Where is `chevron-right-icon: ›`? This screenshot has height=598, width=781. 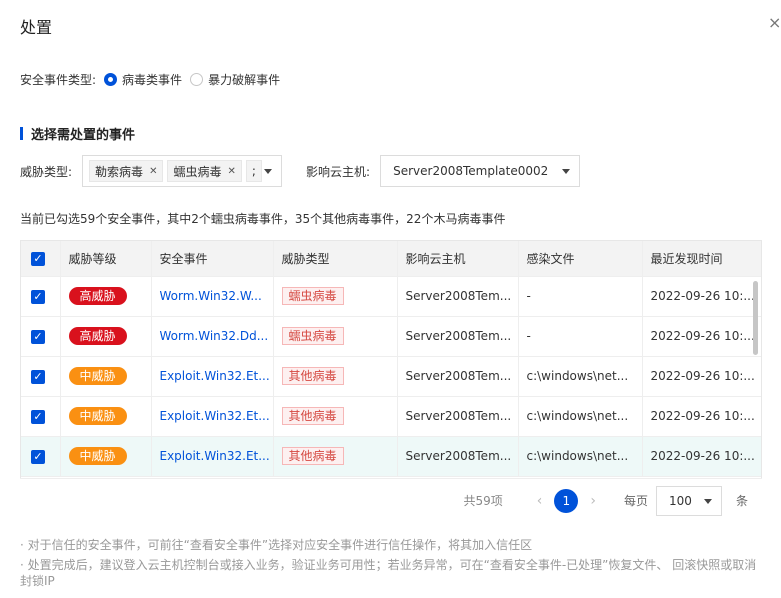 chevron-right-icon: › is located at coordinates (593, 501).